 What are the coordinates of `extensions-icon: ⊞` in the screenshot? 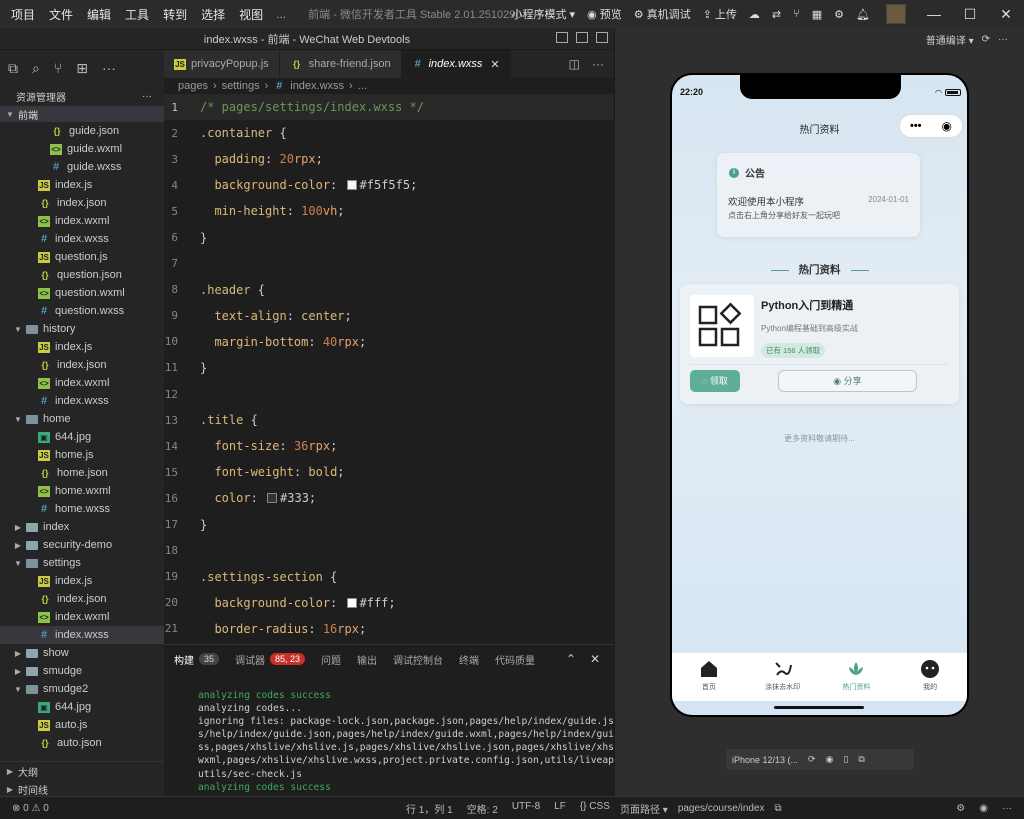 It's located at (82, 68).